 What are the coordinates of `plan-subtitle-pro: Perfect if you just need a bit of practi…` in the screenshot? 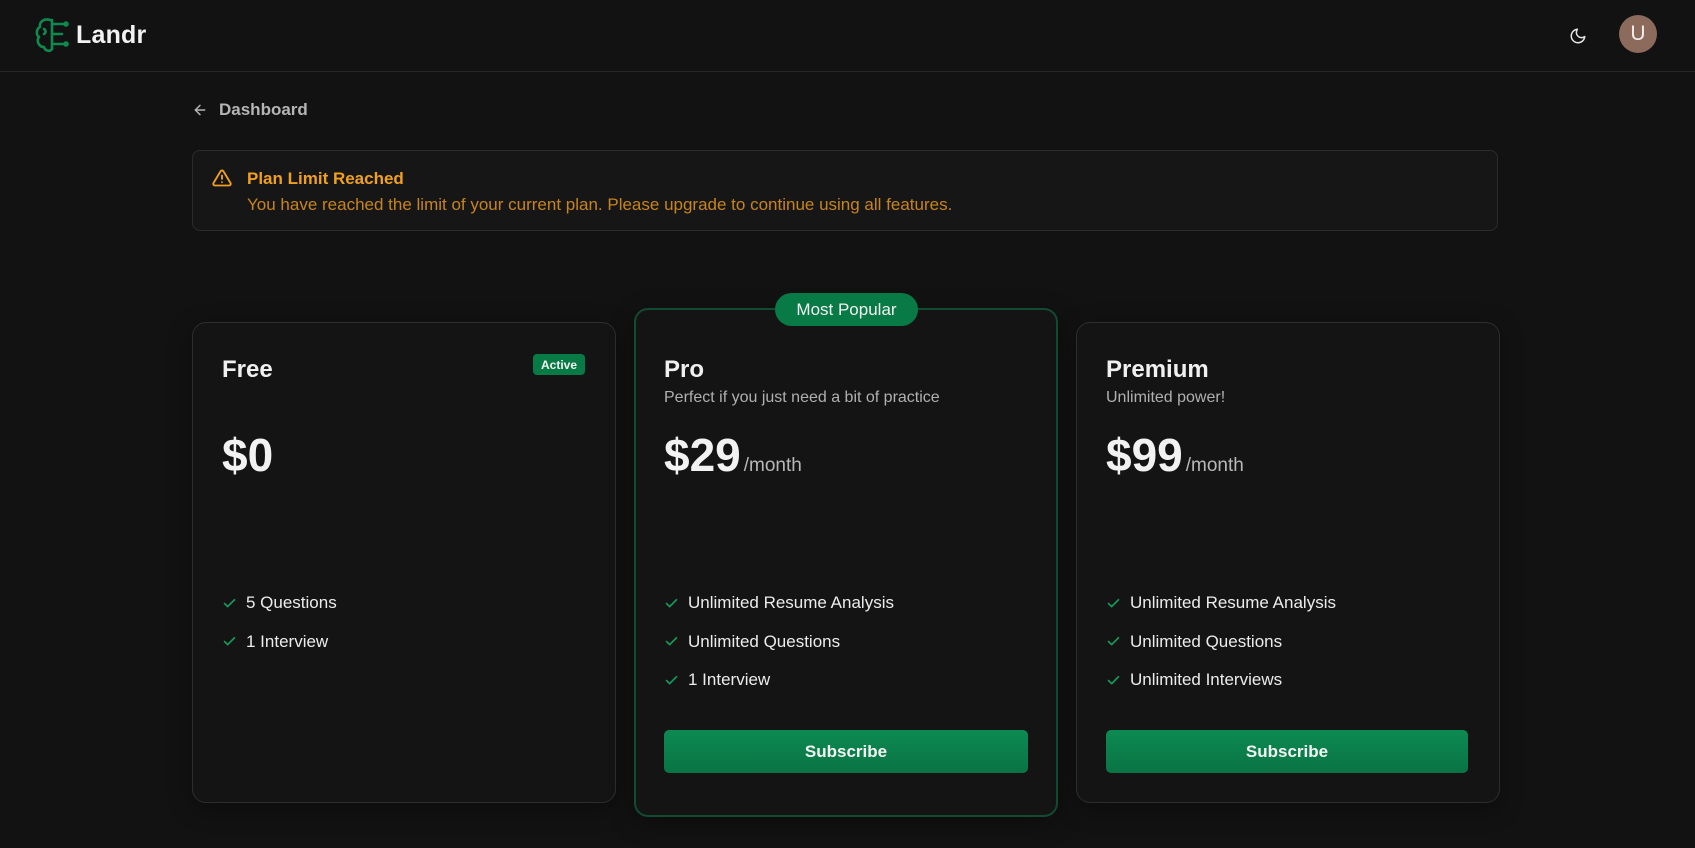 It's located at (802, 397).